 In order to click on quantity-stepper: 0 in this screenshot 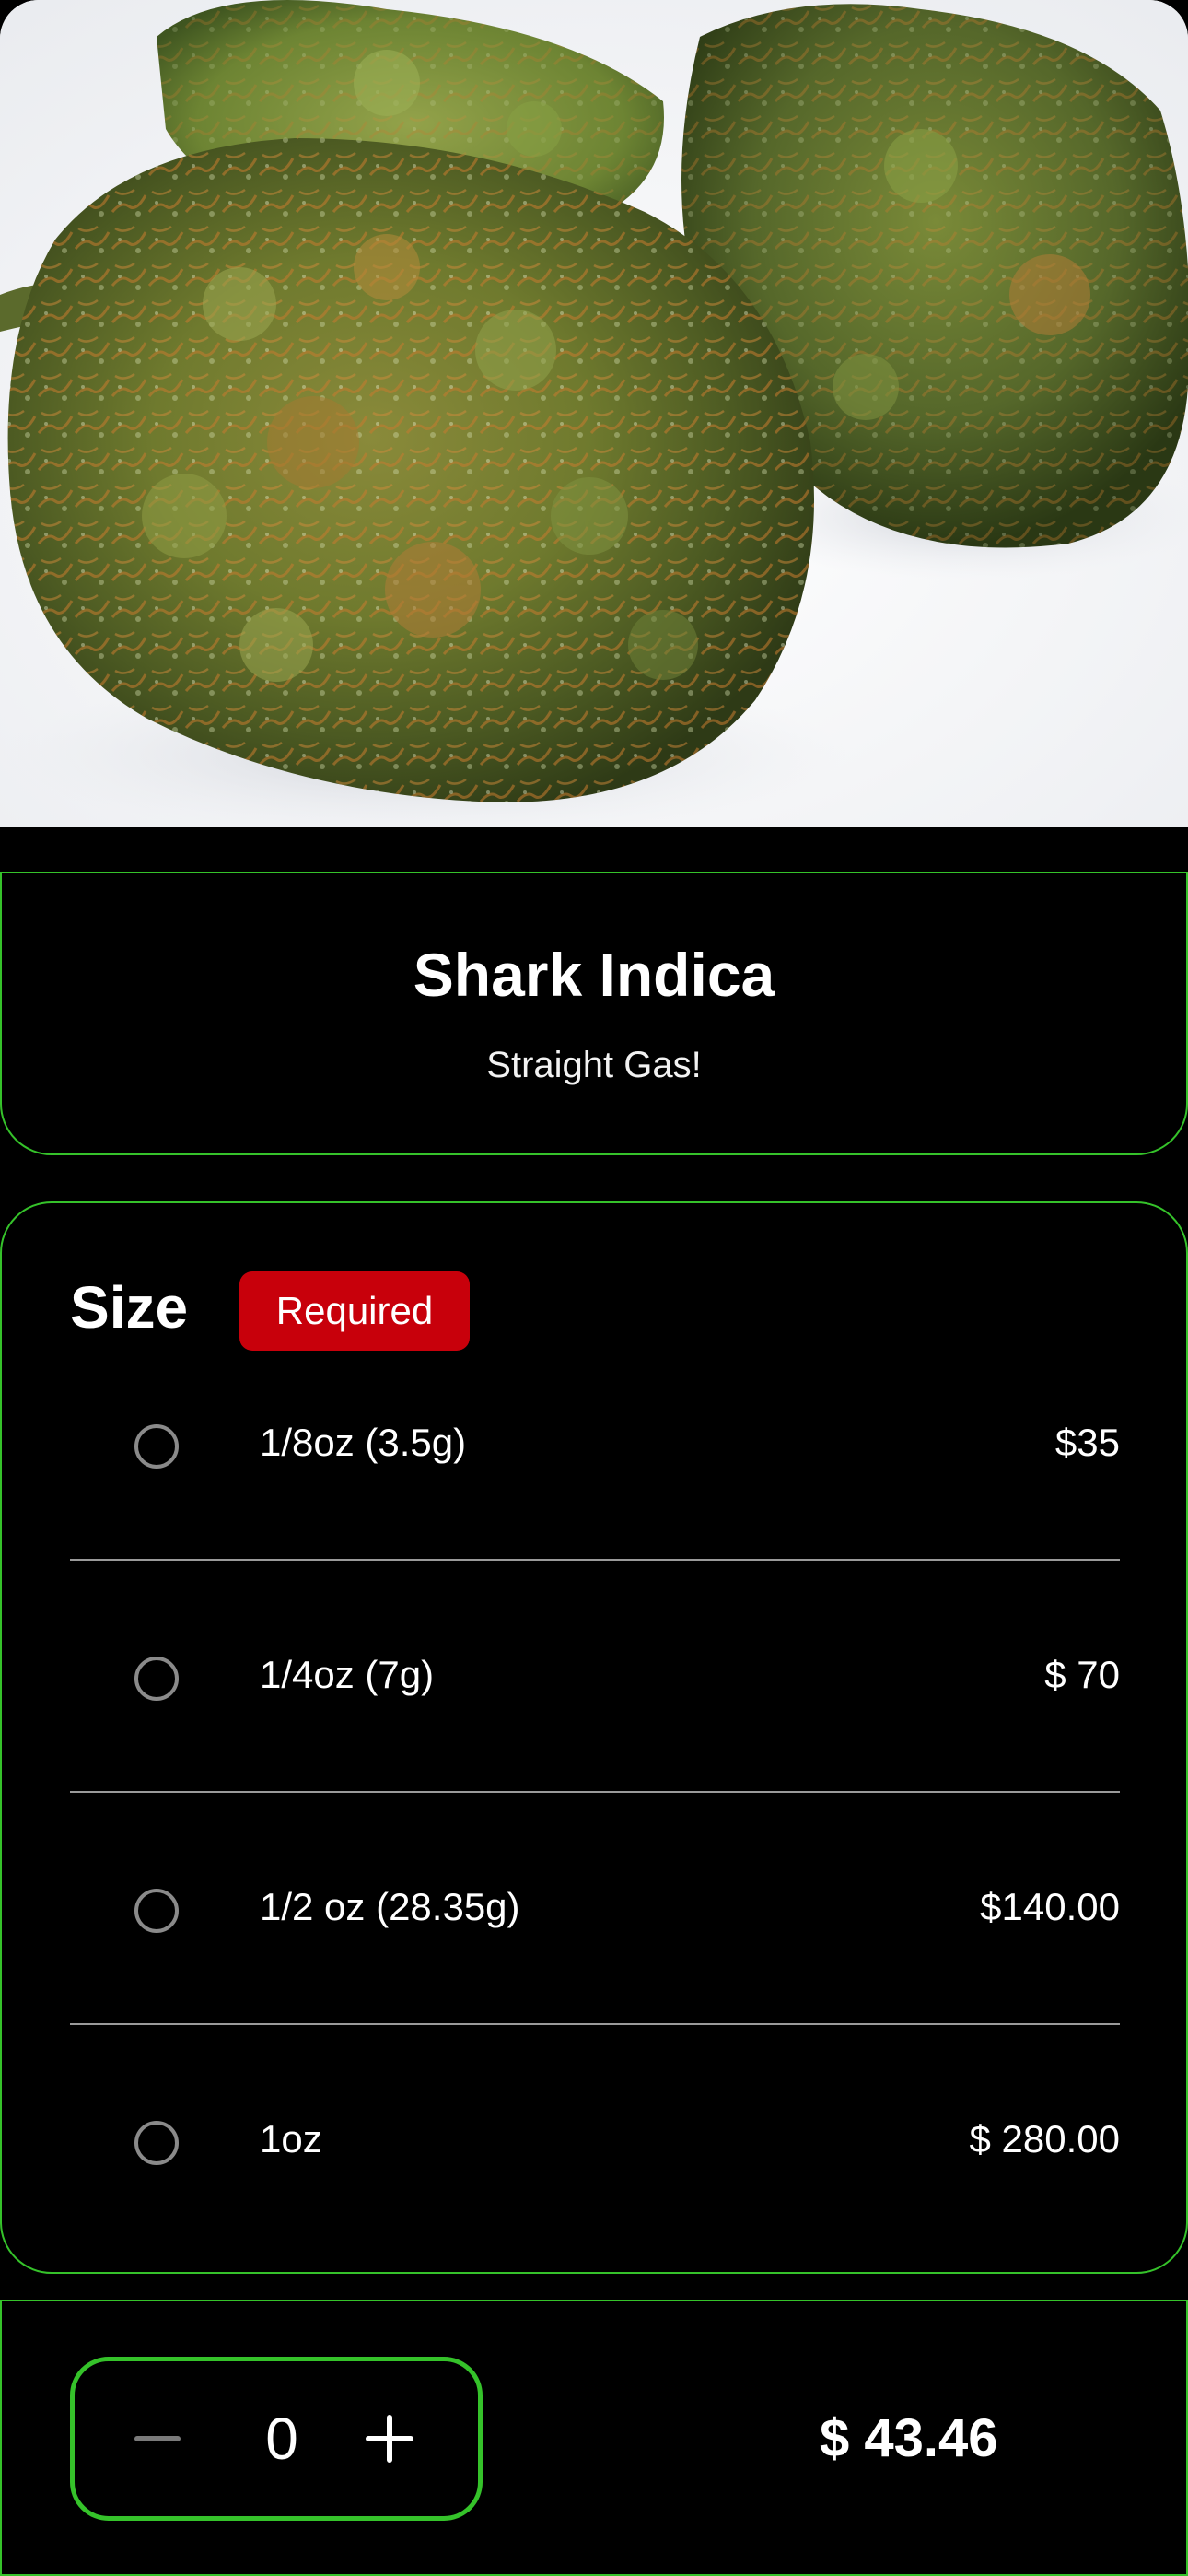, I will do `click(276, 2439)`.